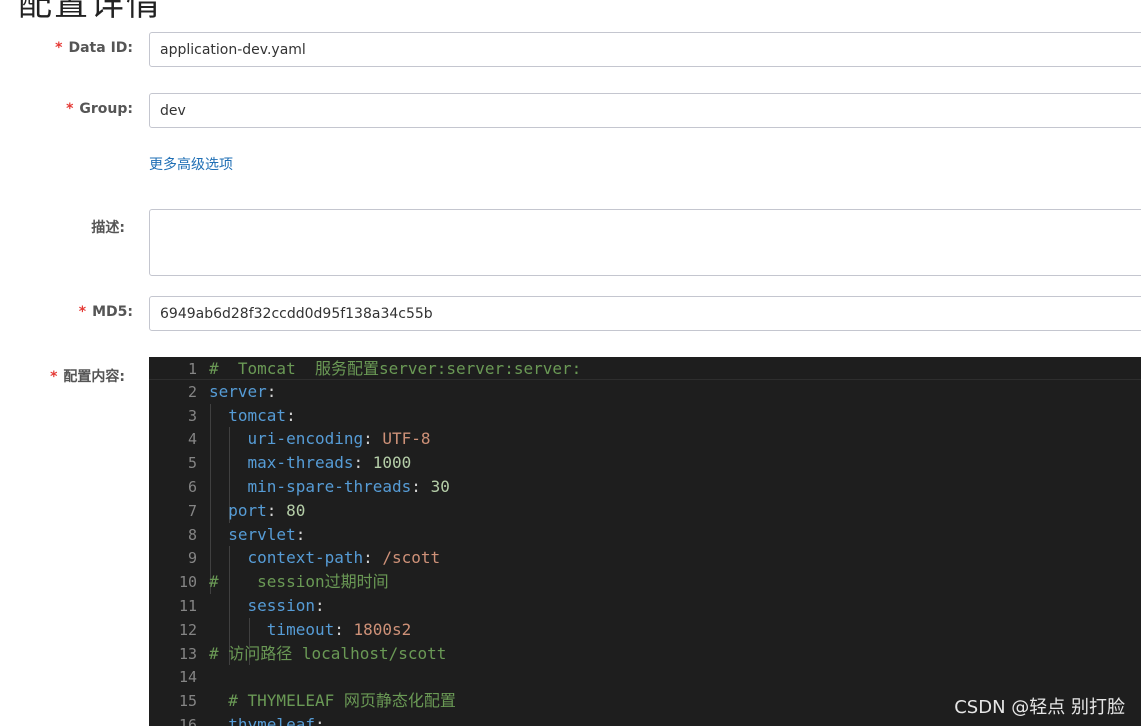 The width and height of the screenshot is (1141, 726). What do you see at coordinates (645, 392) in the screenshot?
I see `code-line: 2 server:` at bounding box center [645, 392].